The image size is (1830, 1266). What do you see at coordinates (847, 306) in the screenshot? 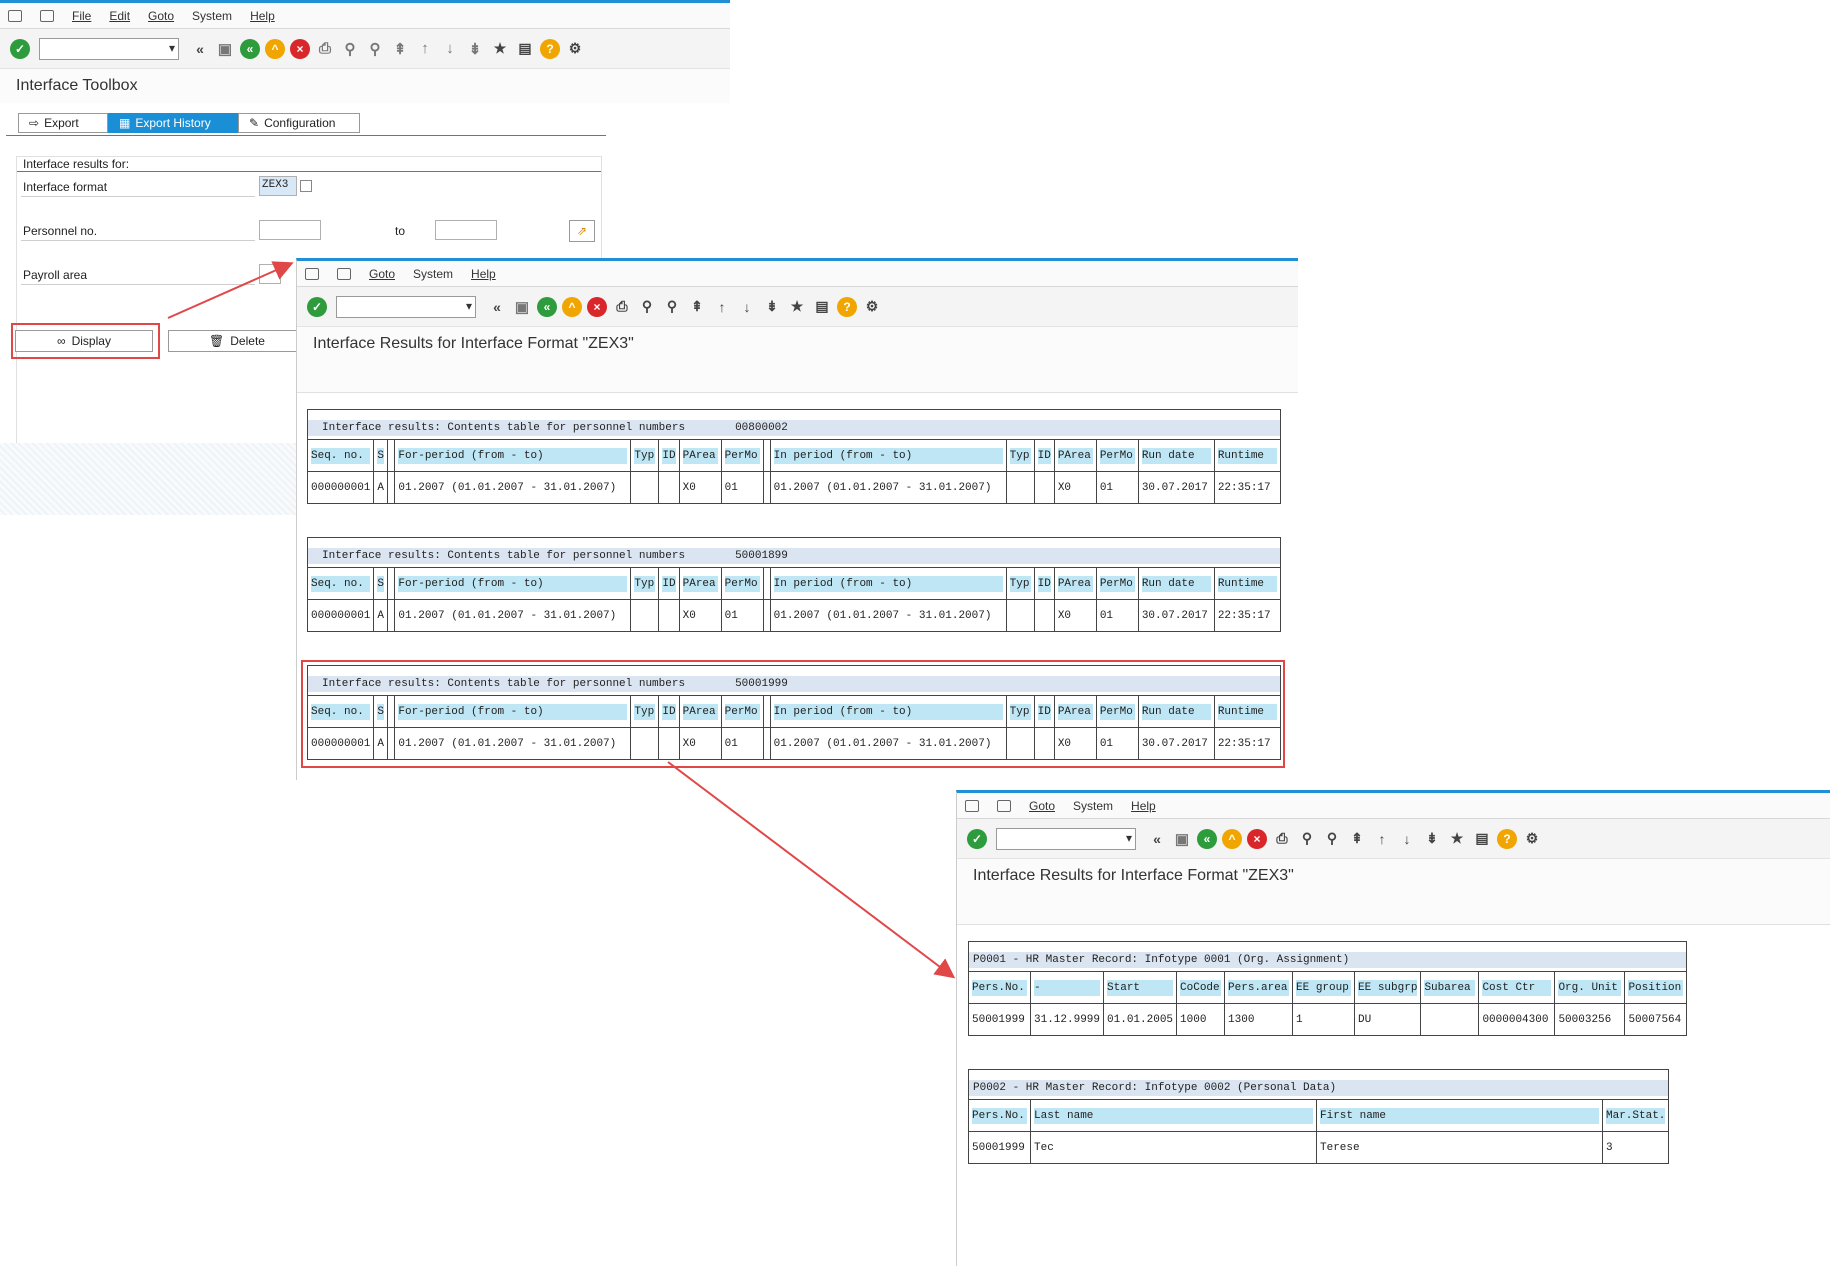
I see `help-icon: ?` at bounding box center [847, 306].